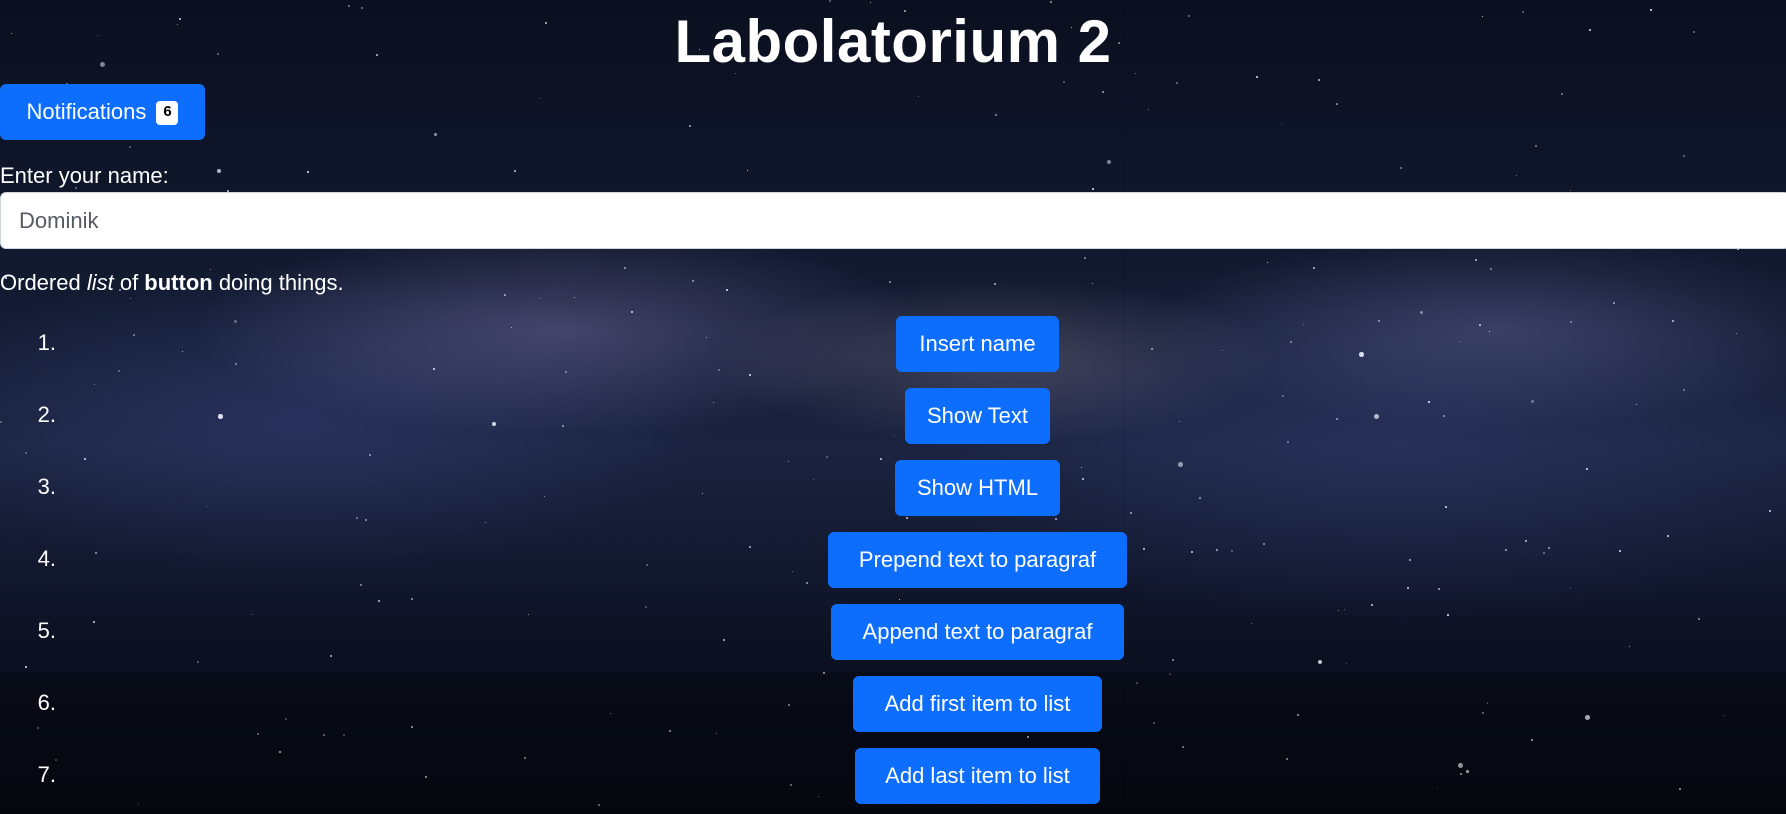 The height and width of the screenshot is (814, 1786). I want to click on add-last-item-button: Add last item to list, so click(977, 776).